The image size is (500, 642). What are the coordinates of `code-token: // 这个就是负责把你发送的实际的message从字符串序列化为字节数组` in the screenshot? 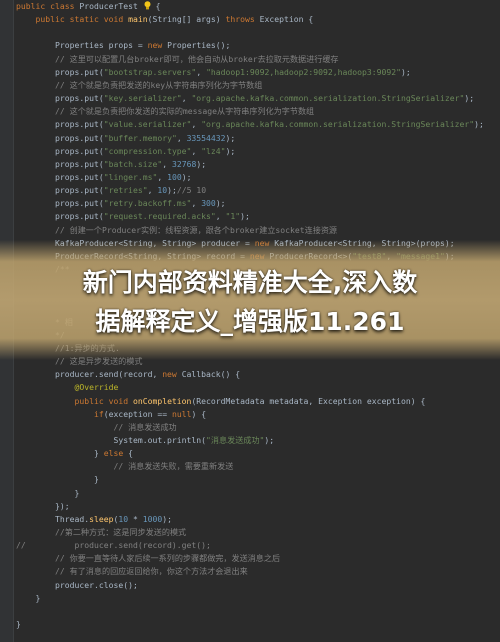 It's located at (165, 111).